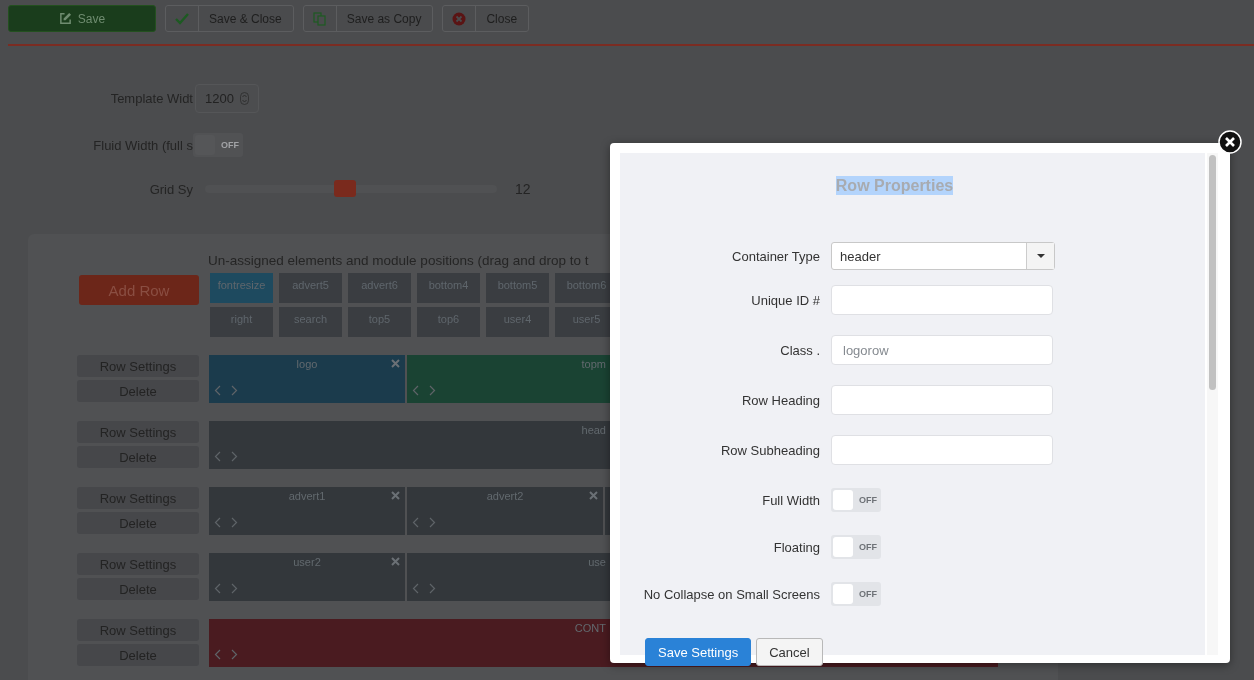 The image size is (1254, 680). I want to click on caret-icon, so click(1040, 256).